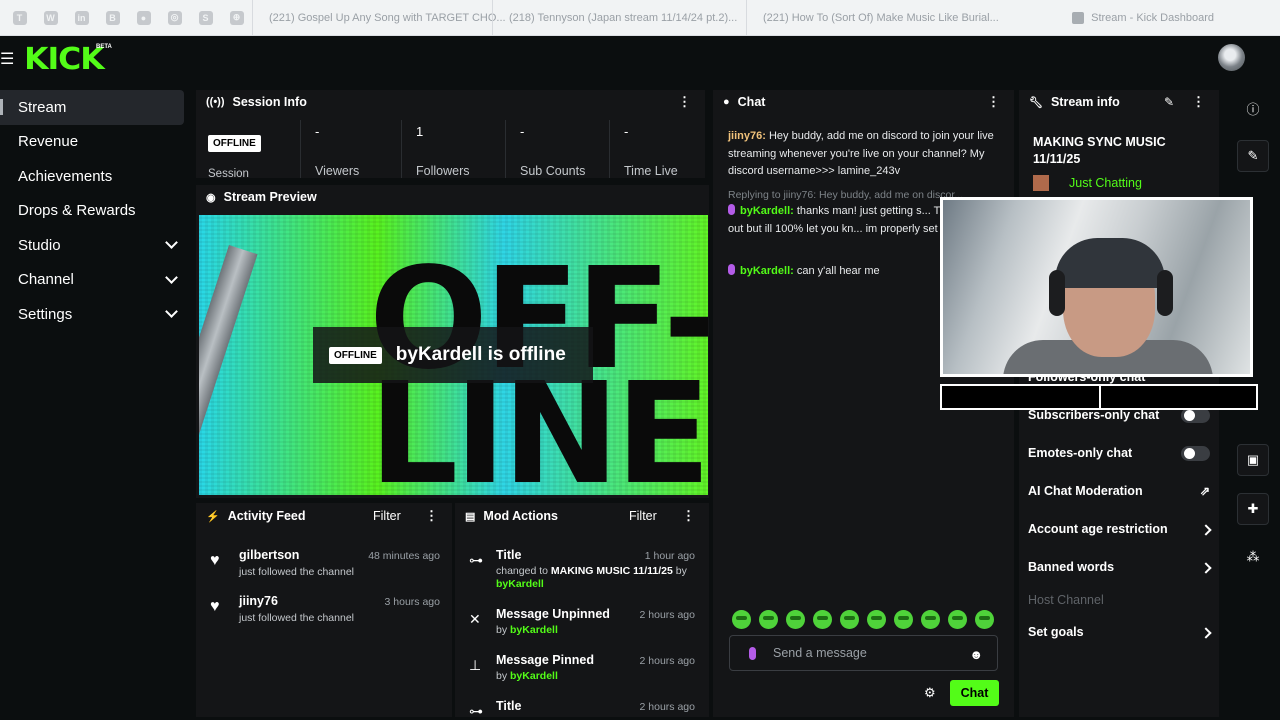  Describe the element at coordinates (553, 614) in the screenshot. I see `action-name: Message Unpinned` at that location.